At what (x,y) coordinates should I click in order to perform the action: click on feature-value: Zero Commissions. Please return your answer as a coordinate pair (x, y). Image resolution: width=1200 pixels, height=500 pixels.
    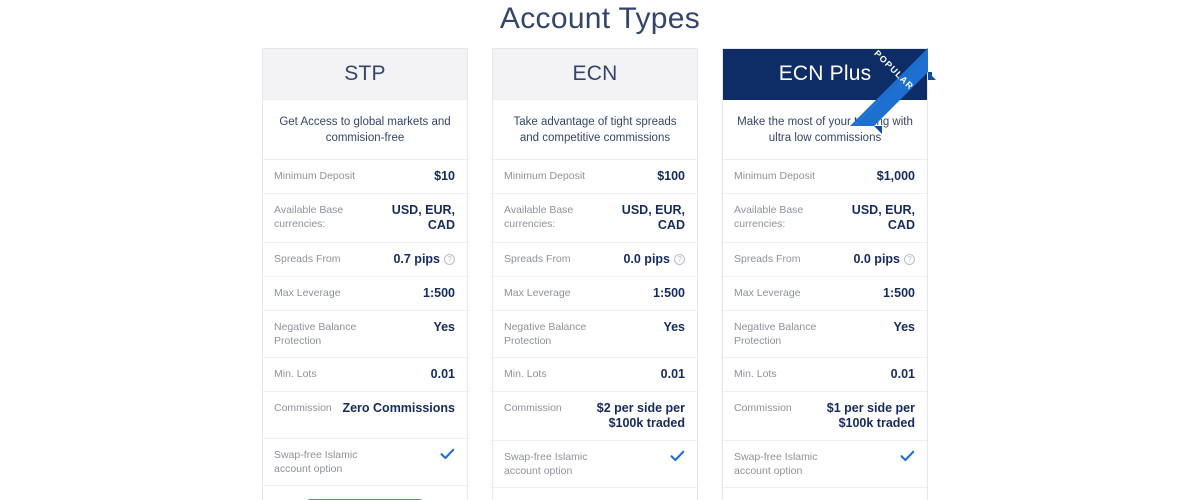
    Looking at the image, I should click on (396, 408).